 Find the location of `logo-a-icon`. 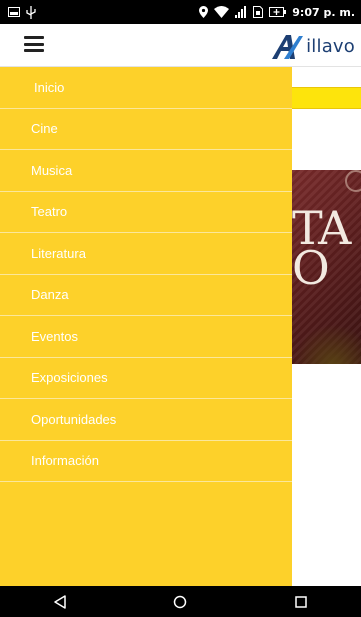

logo-a-icon is located at coordinates (288, 47).